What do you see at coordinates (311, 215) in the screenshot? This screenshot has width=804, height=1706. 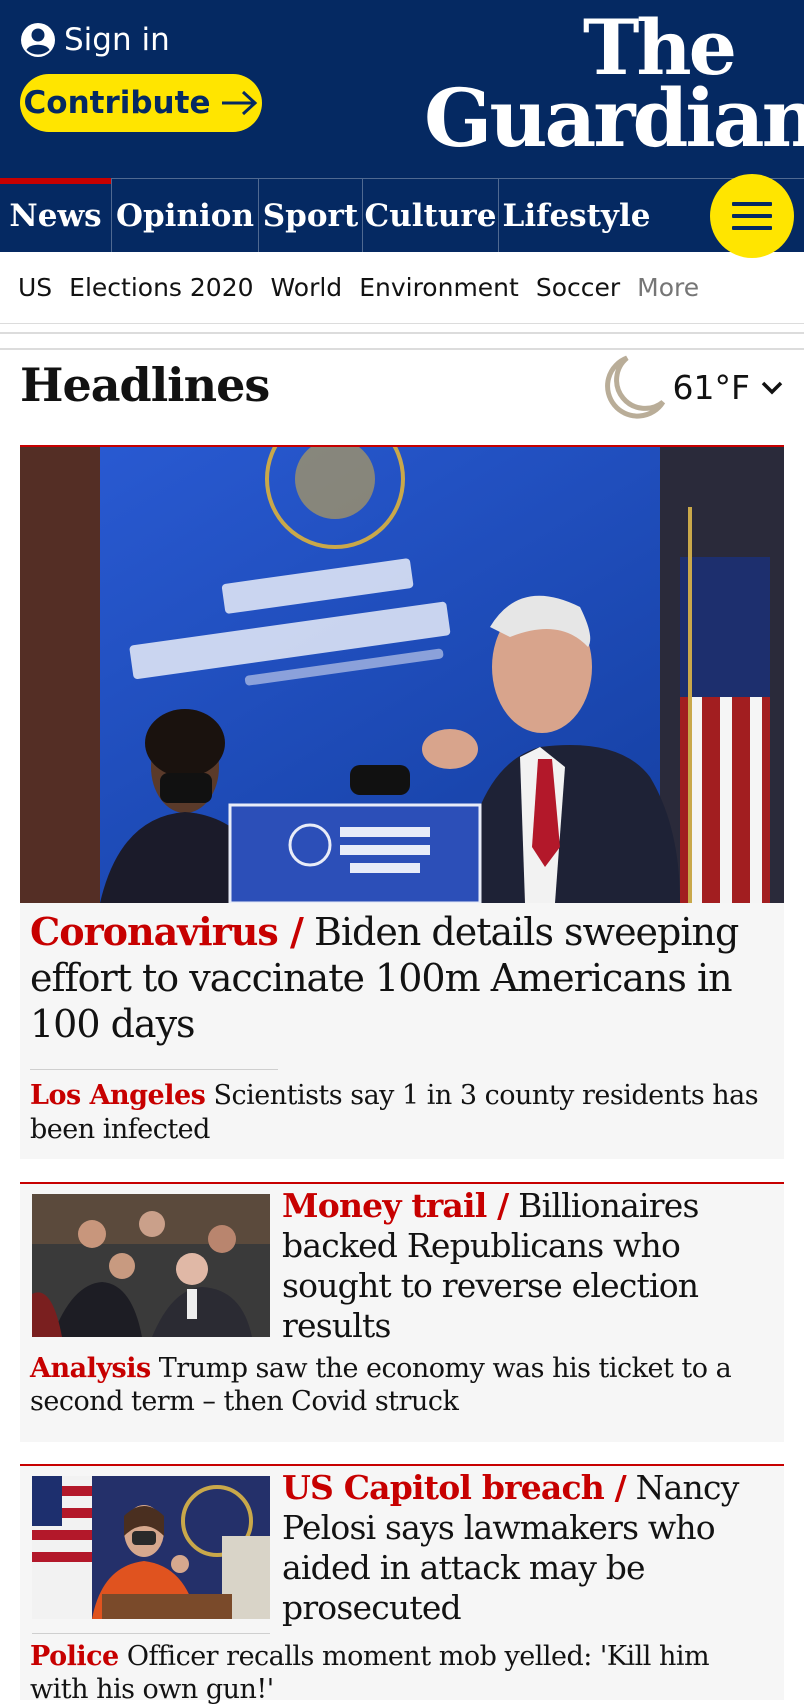 I see `pillar-sport: Sport` at bounding box center [311, 215].